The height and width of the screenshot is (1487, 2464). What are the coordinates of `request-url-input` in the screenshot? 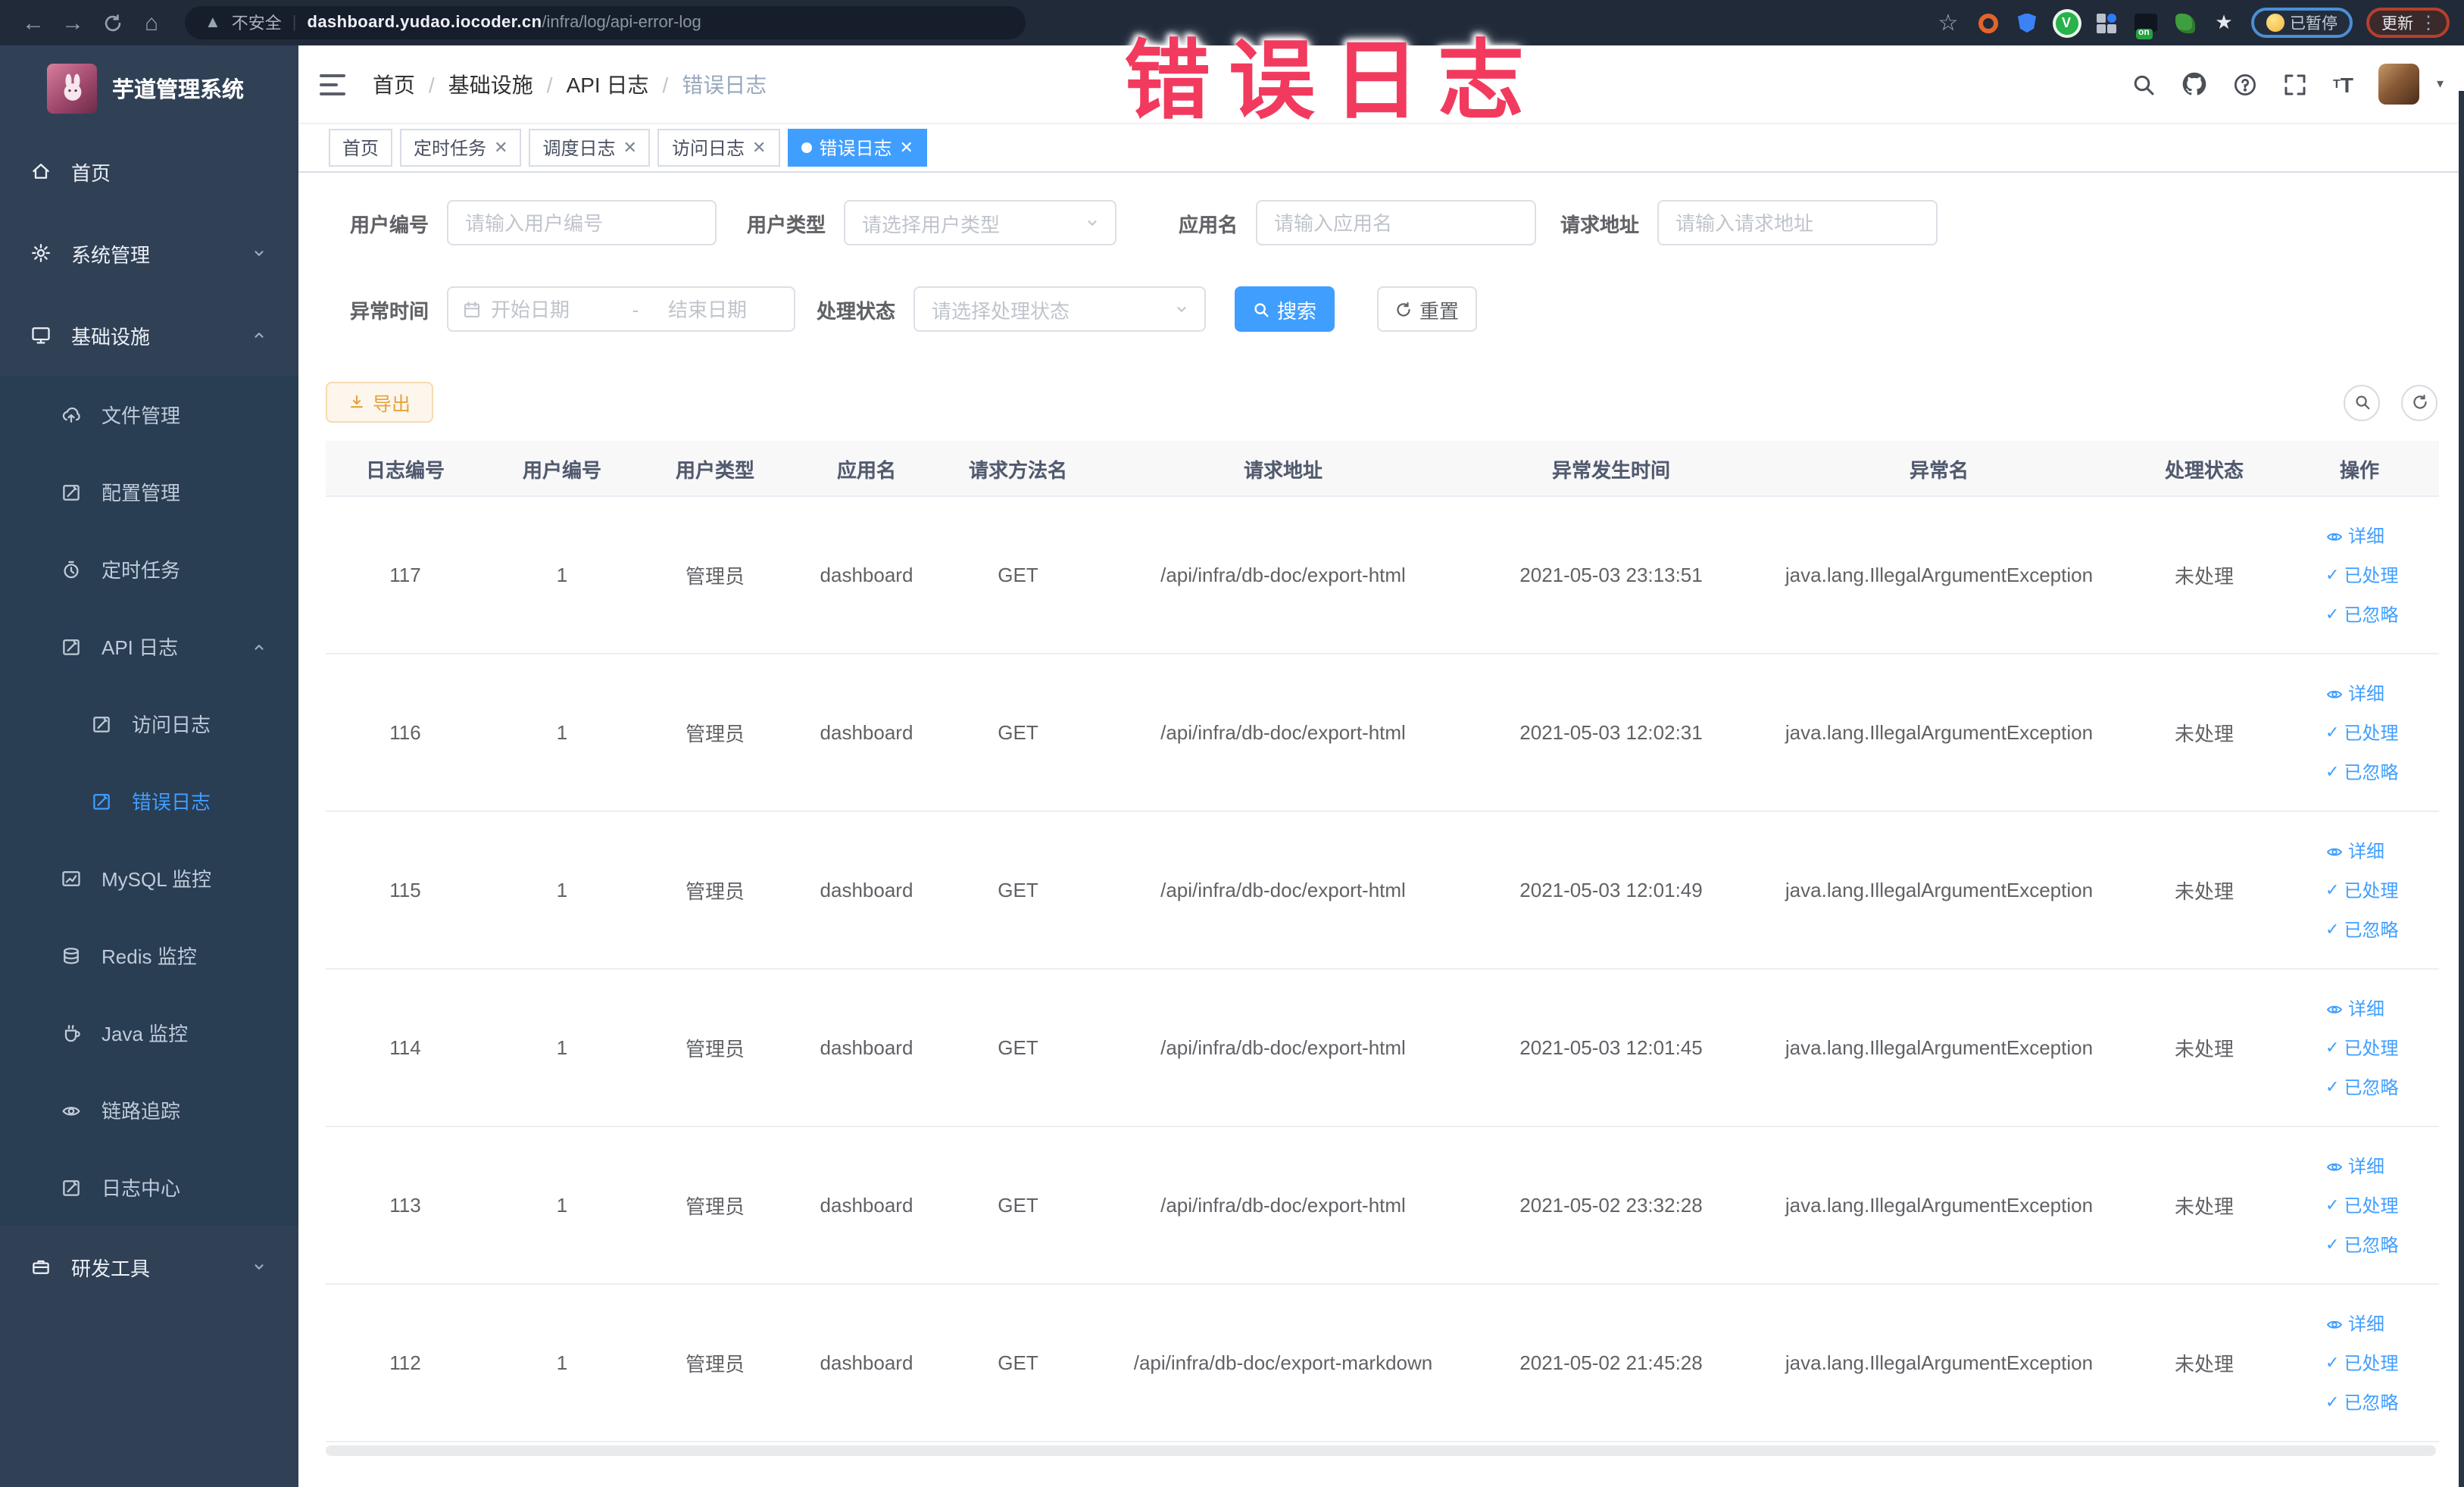 It's located at (1797, 222).